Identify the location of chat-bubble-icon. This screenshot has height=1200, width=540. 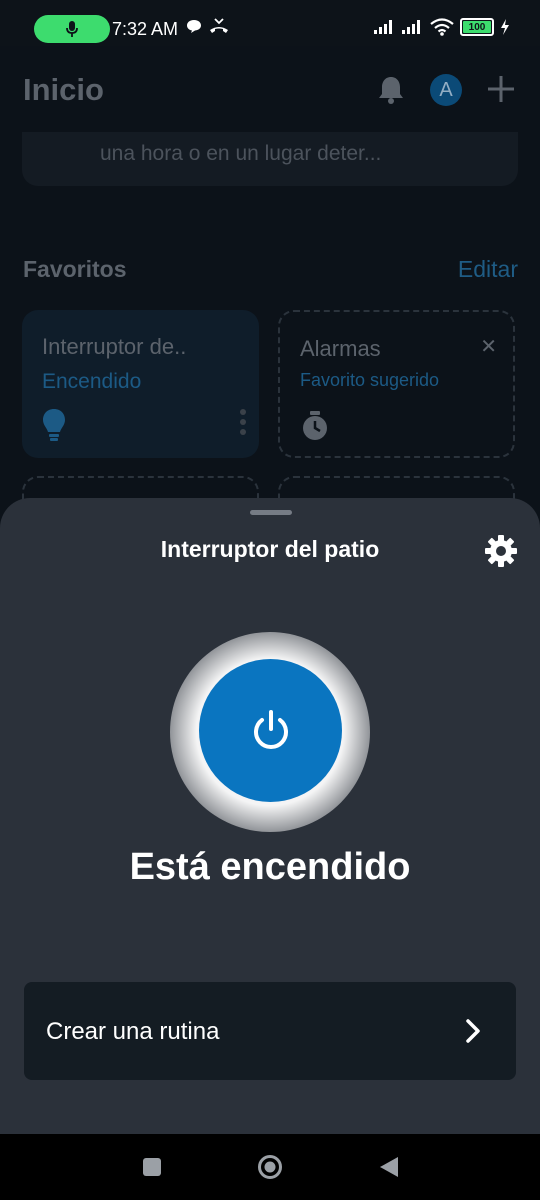
(194, 26).